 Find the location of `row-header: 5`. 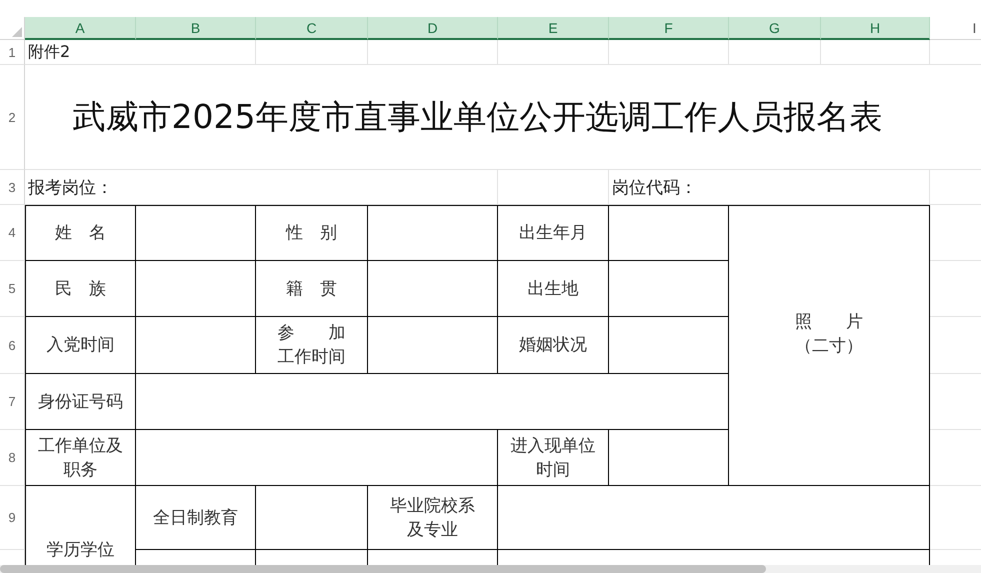

row-header: 5 is located at coordinates (12, 289).